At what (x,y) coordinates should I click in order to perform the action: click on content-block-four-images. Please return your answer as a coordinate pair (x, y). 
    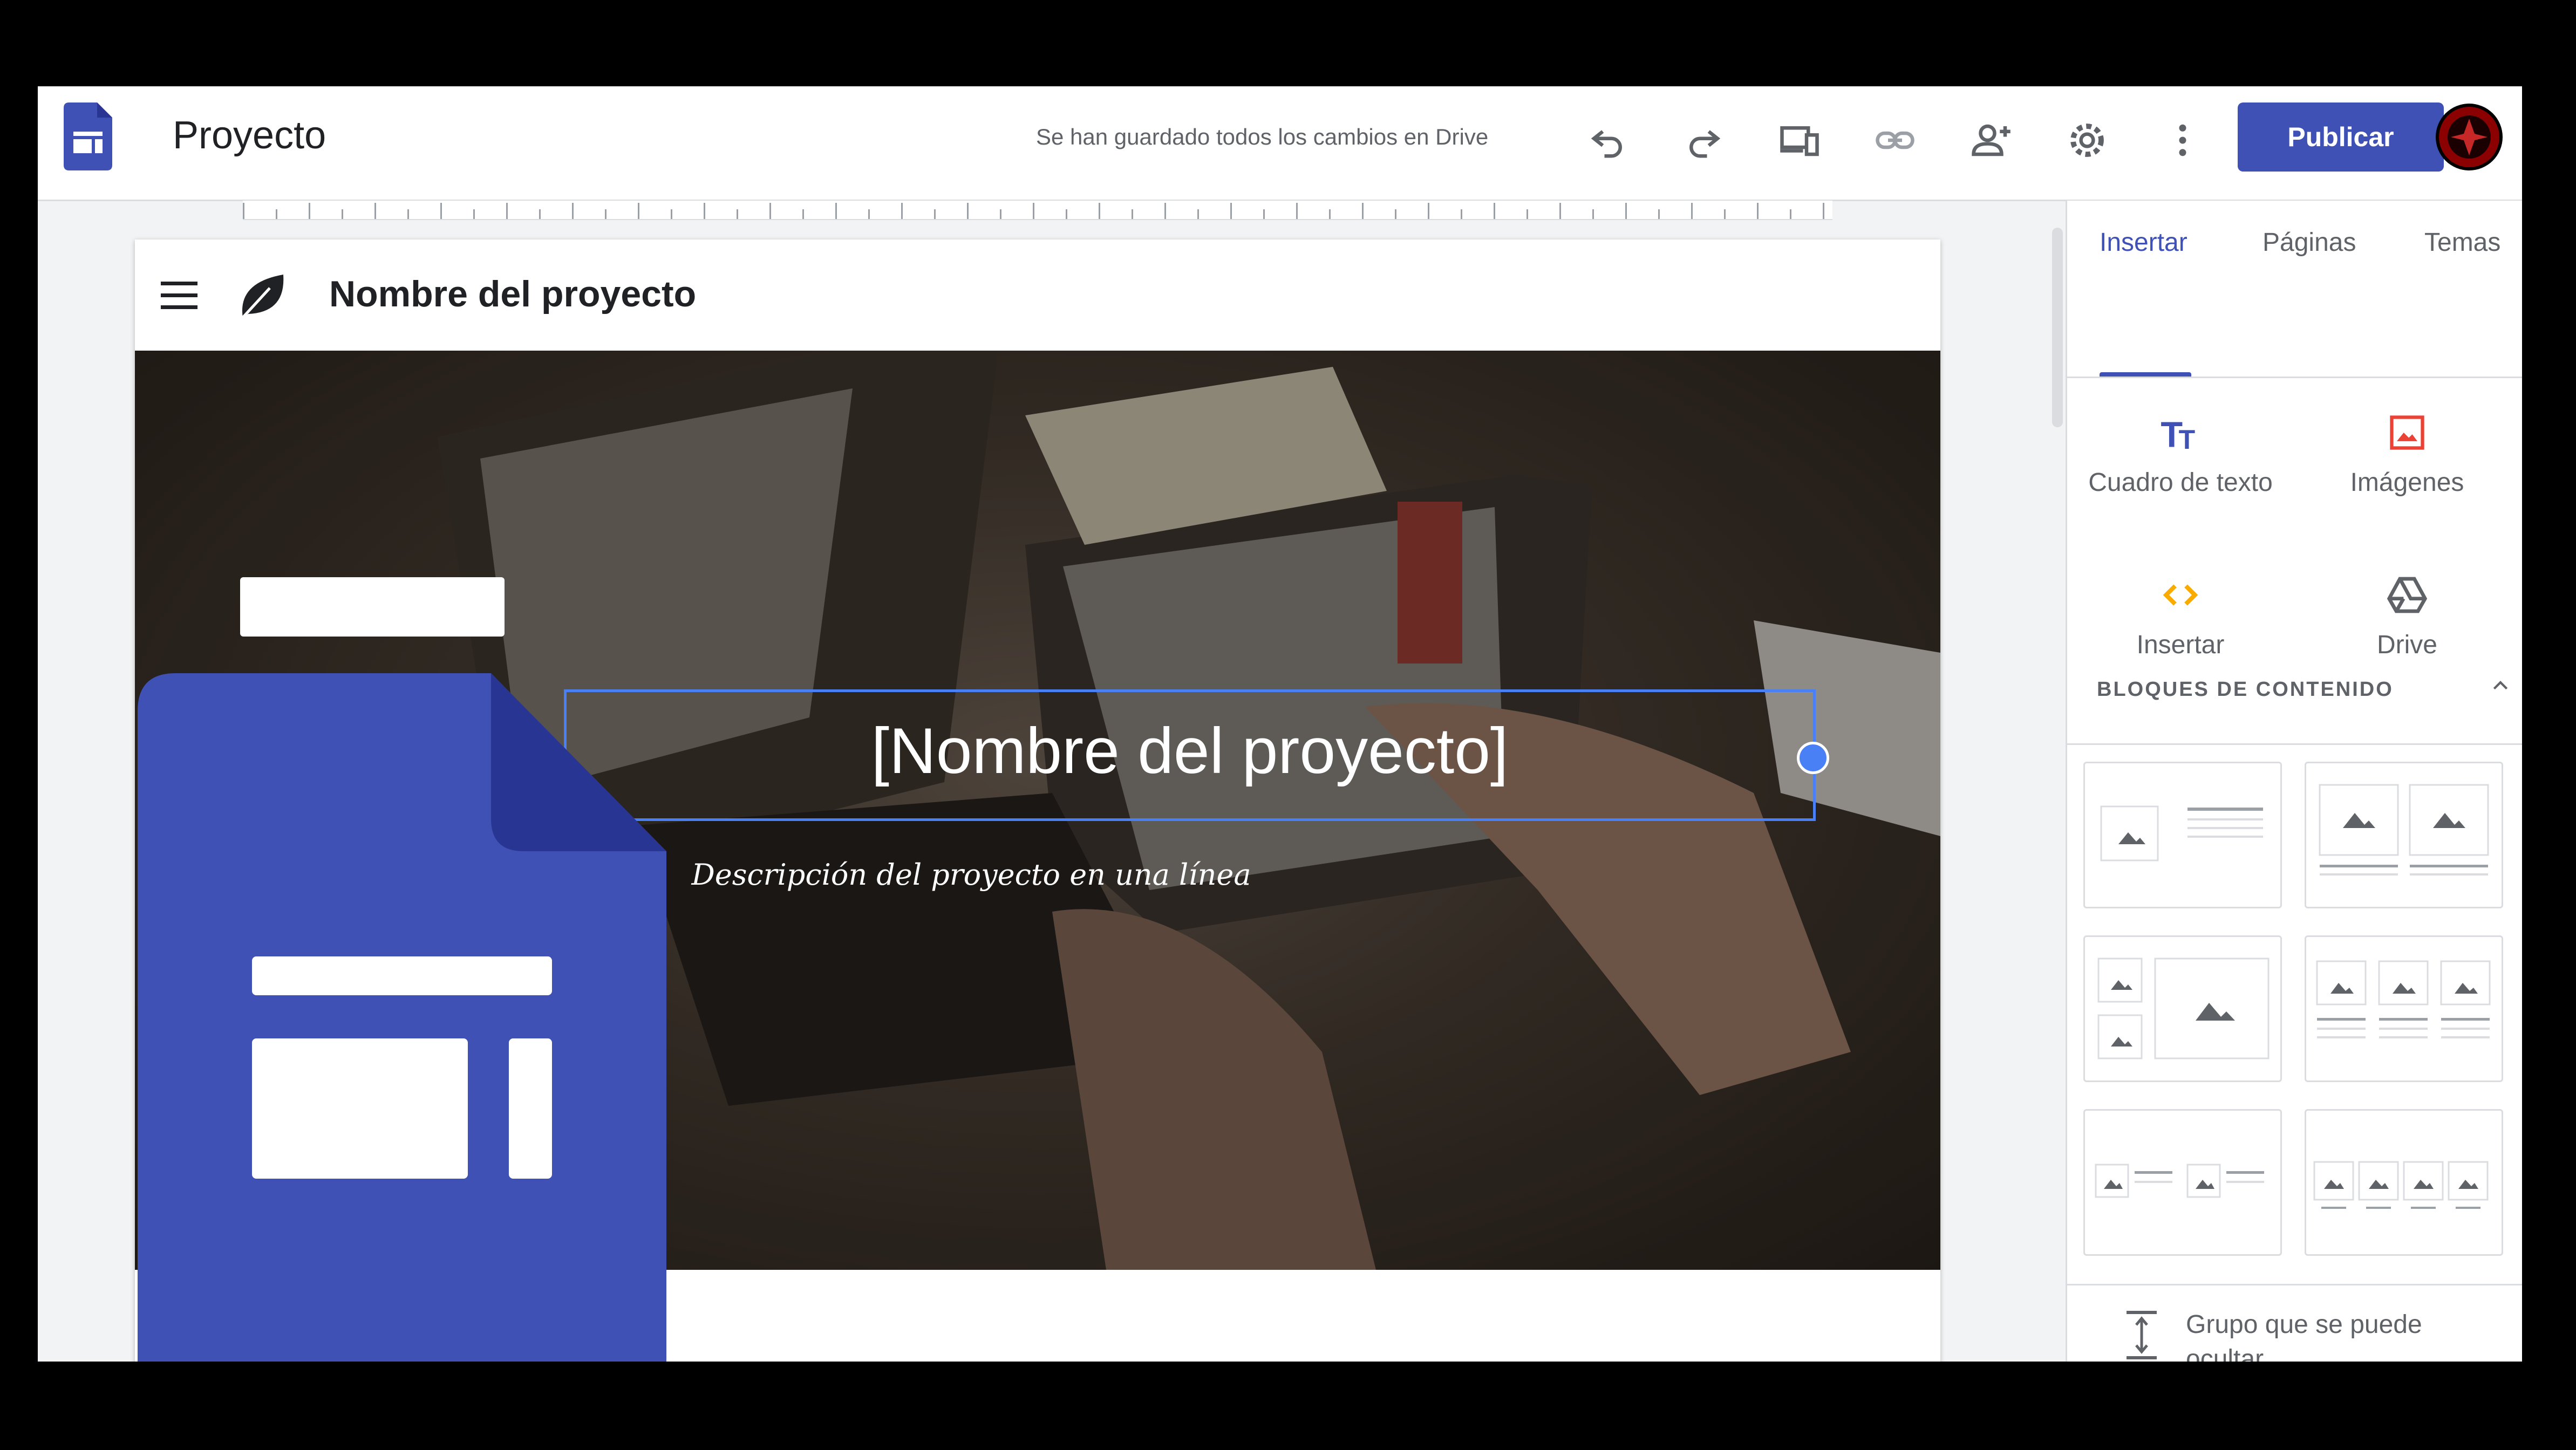
    Looking at the image, I should click on (2404, 1182).